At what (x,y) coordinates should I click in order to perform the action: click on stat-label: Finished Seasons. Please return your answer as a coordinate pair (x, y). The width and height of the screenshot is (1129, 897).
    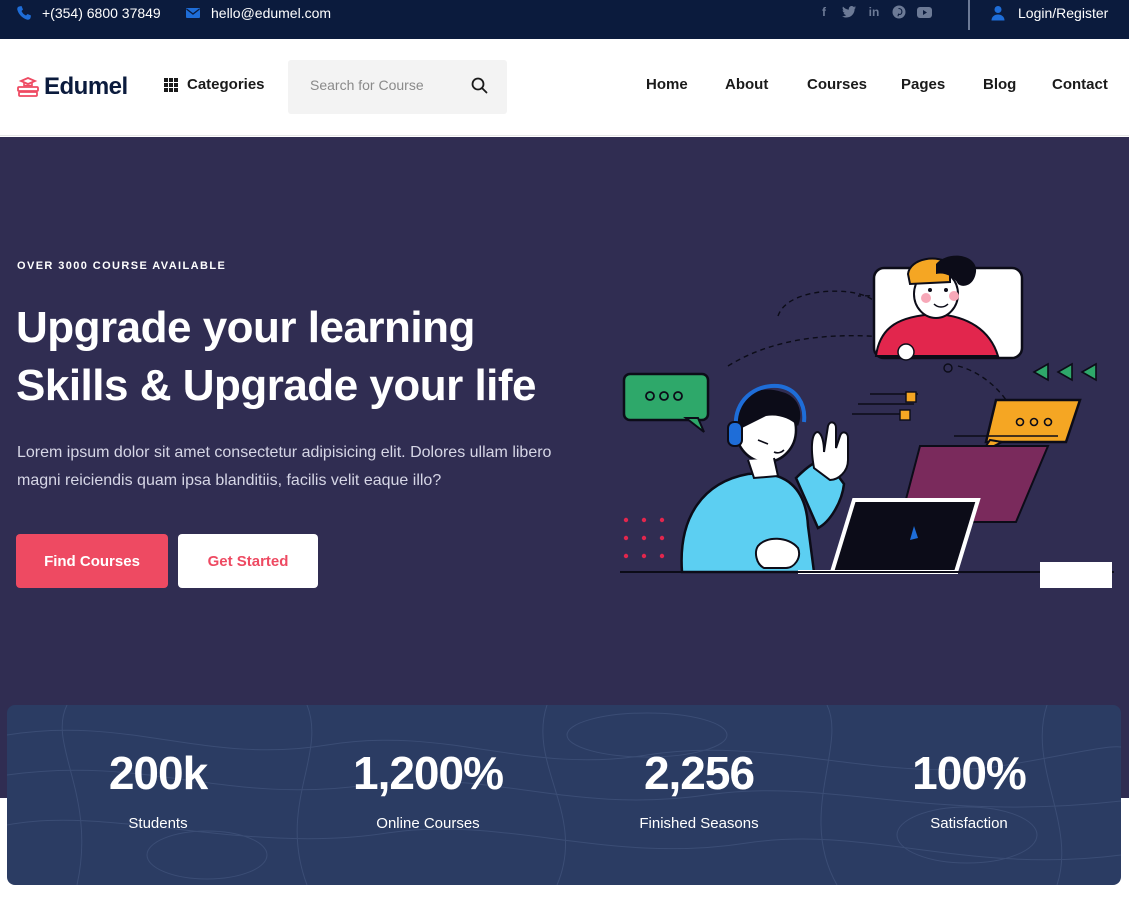
    Looking at the image, I should click on (699, 823).